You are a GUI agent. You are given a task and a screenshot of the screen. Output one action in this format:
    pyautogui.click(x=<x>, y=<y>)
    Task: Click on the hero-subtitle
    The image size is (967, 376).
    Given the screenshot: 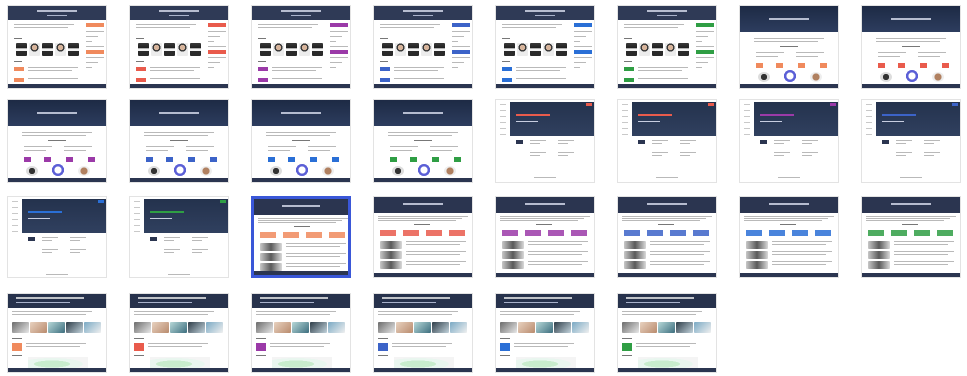 What is the action you would take?
    pyautogui.click(x=649, y=121)
    